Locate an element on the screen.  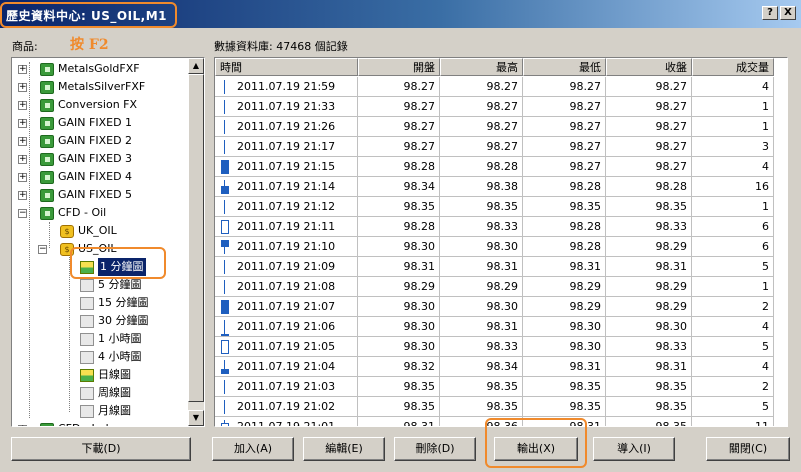
tree-item-us-oil: − $ US_OIL is located at coordinates (100, 249).